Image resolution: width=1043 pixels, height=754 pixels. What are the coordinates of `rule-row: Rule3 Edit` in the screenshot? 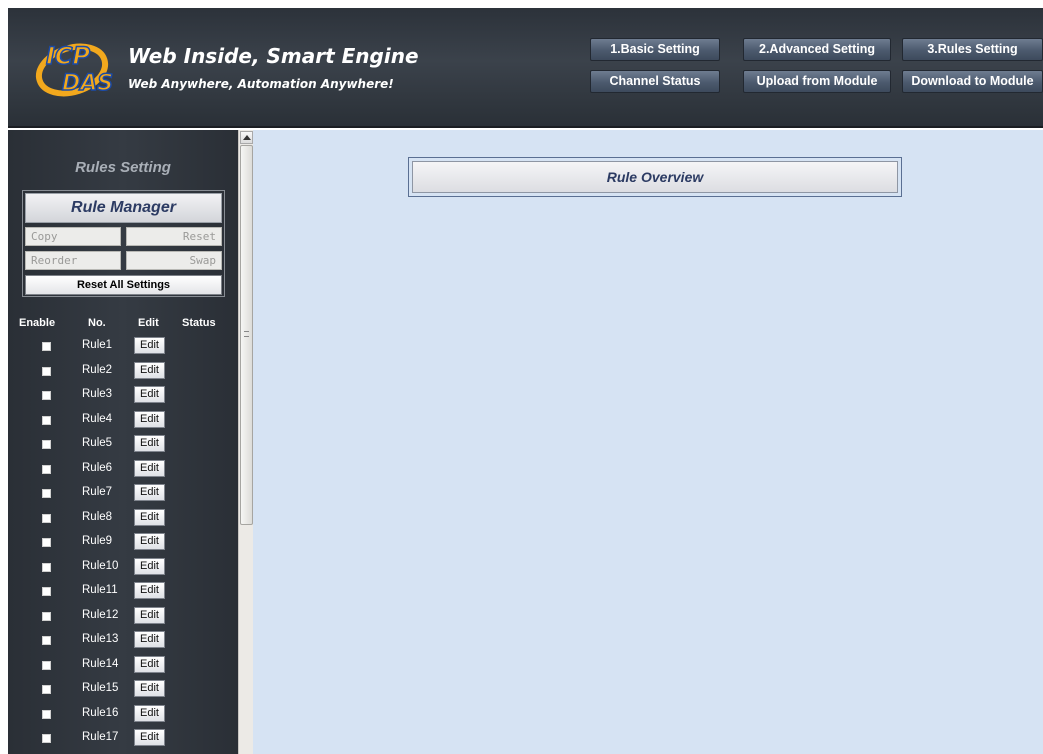 It's located at (123, 395).